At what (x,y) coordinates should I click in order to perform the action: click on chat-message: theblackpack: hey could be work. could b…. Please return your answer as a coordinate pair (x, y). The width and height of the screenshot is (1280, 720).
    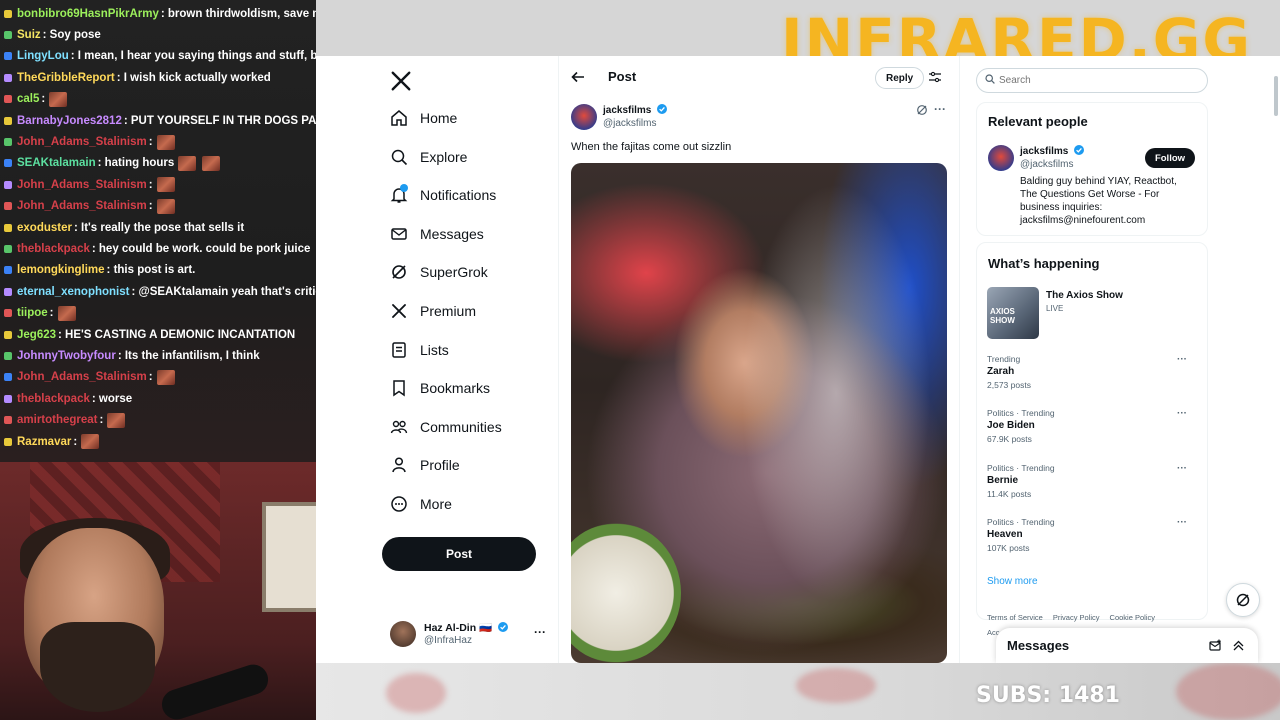
    Looking at the image, I should click on (158, 248).